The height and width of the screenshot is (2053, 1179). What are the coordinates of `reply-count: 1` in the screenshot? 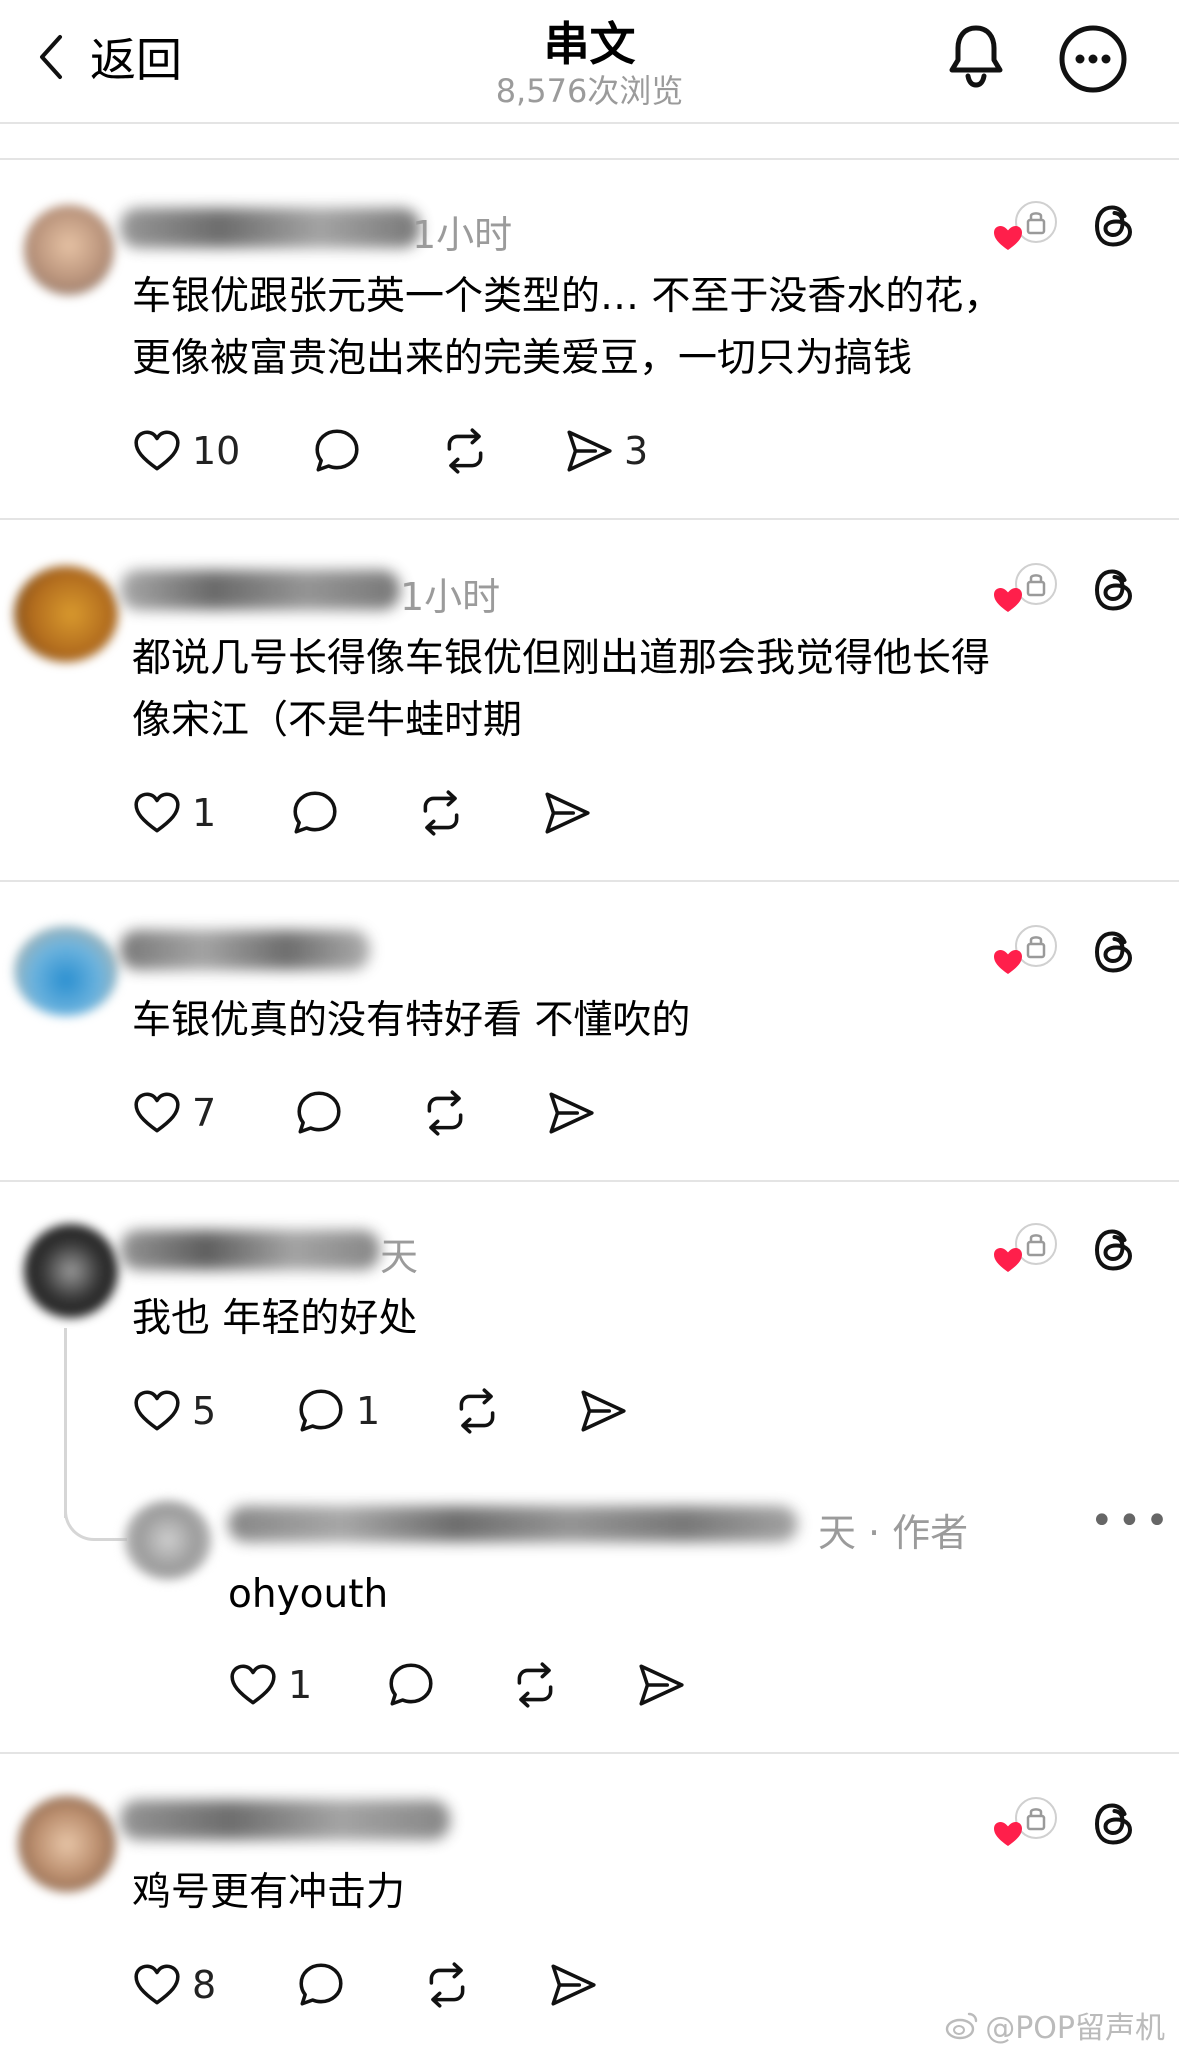 It's located at (368, 1411).